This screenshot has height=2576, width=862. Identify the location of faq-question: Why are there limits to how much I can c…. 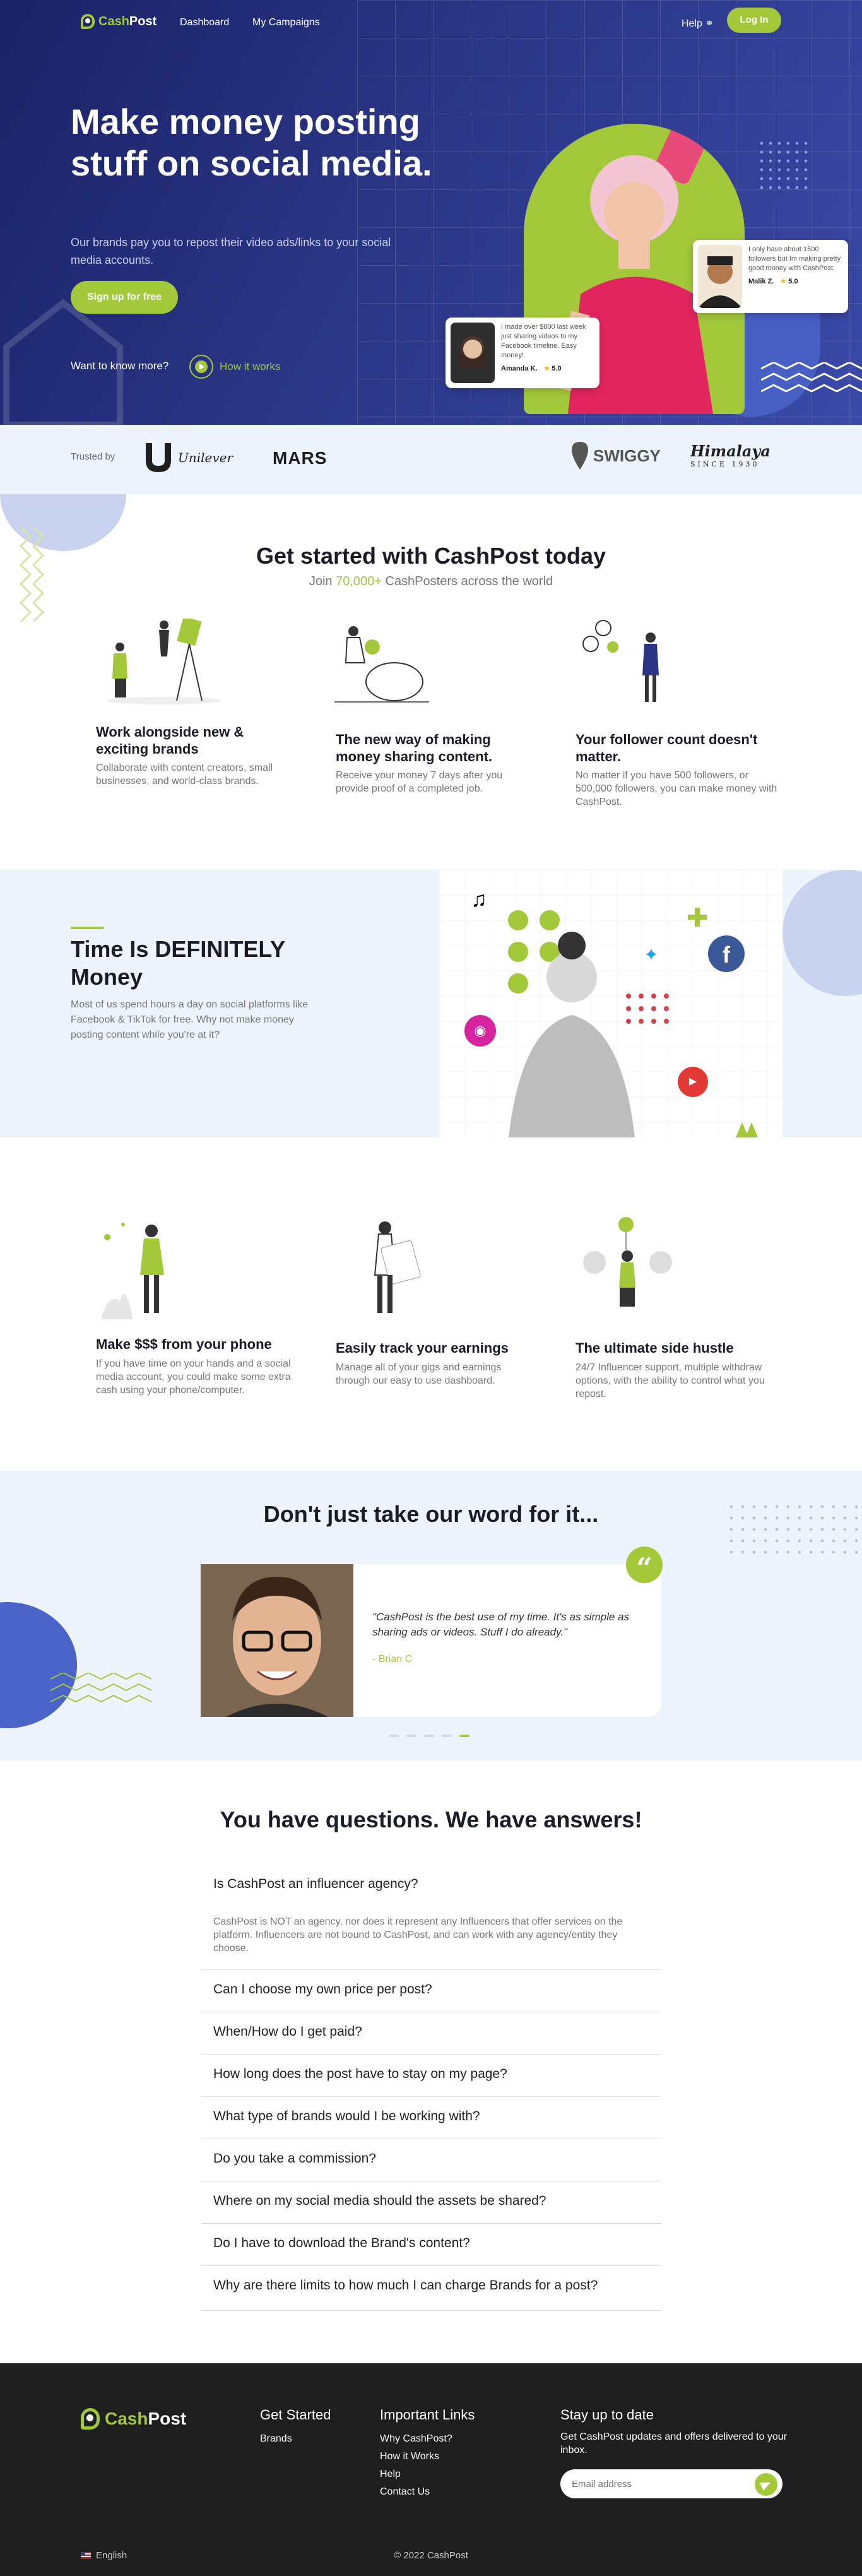
(405, 2286).